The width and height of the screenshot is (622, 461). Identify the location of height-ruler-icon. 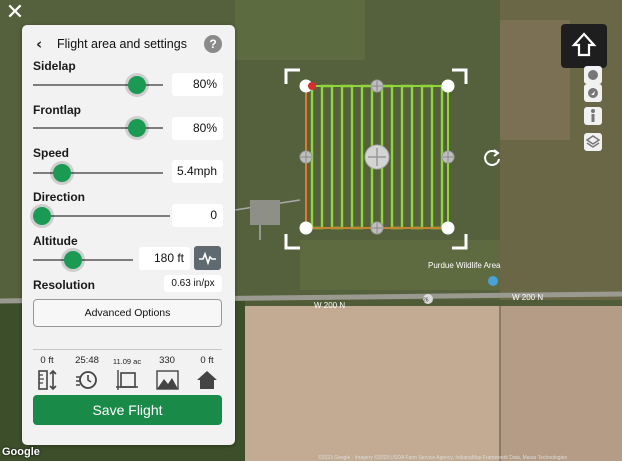
(47, 380).